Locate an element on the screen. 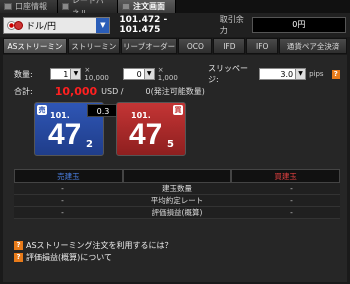 The image size is (350, 284). bid-ask-prices: 101.472 - 101.475 is located at coordinates (143, 25).